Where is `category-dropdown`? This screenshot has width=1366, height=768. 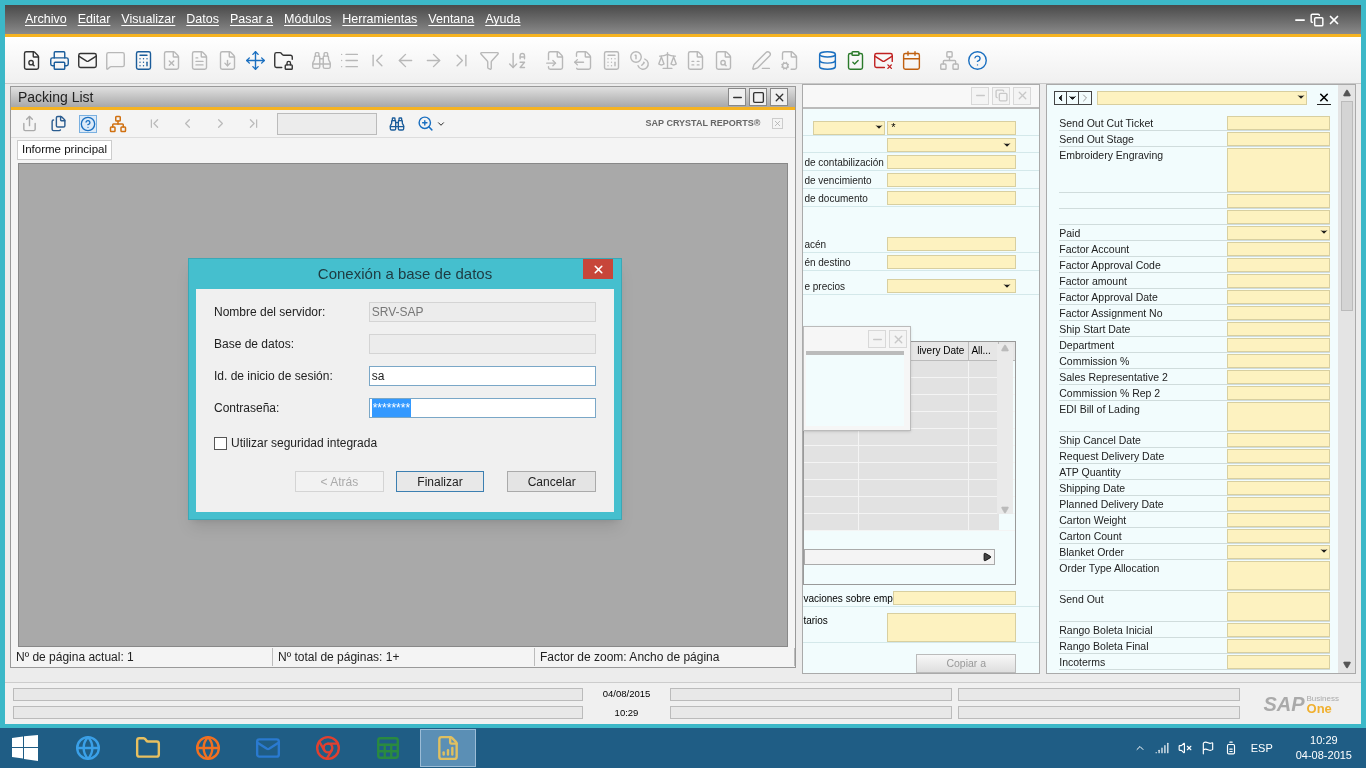 category-dropdown is located at coordinates (1202, 97).